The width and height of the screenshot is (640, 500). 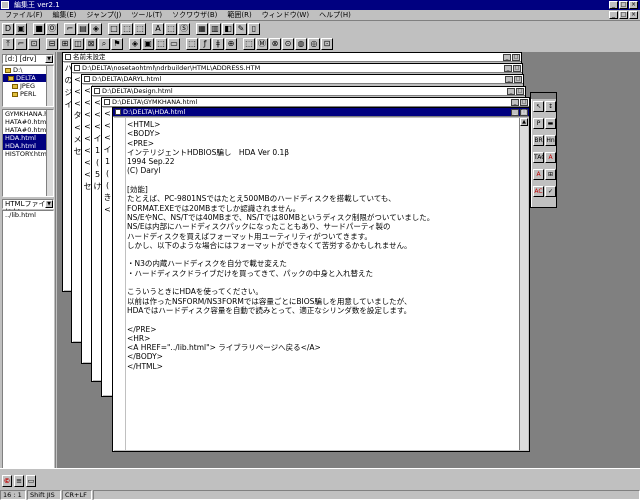 What do you see at coordinates (103, 15) in the screenshot?
I see `menu-jump: ジャンプ(J)` at bounding box center [103, 15].